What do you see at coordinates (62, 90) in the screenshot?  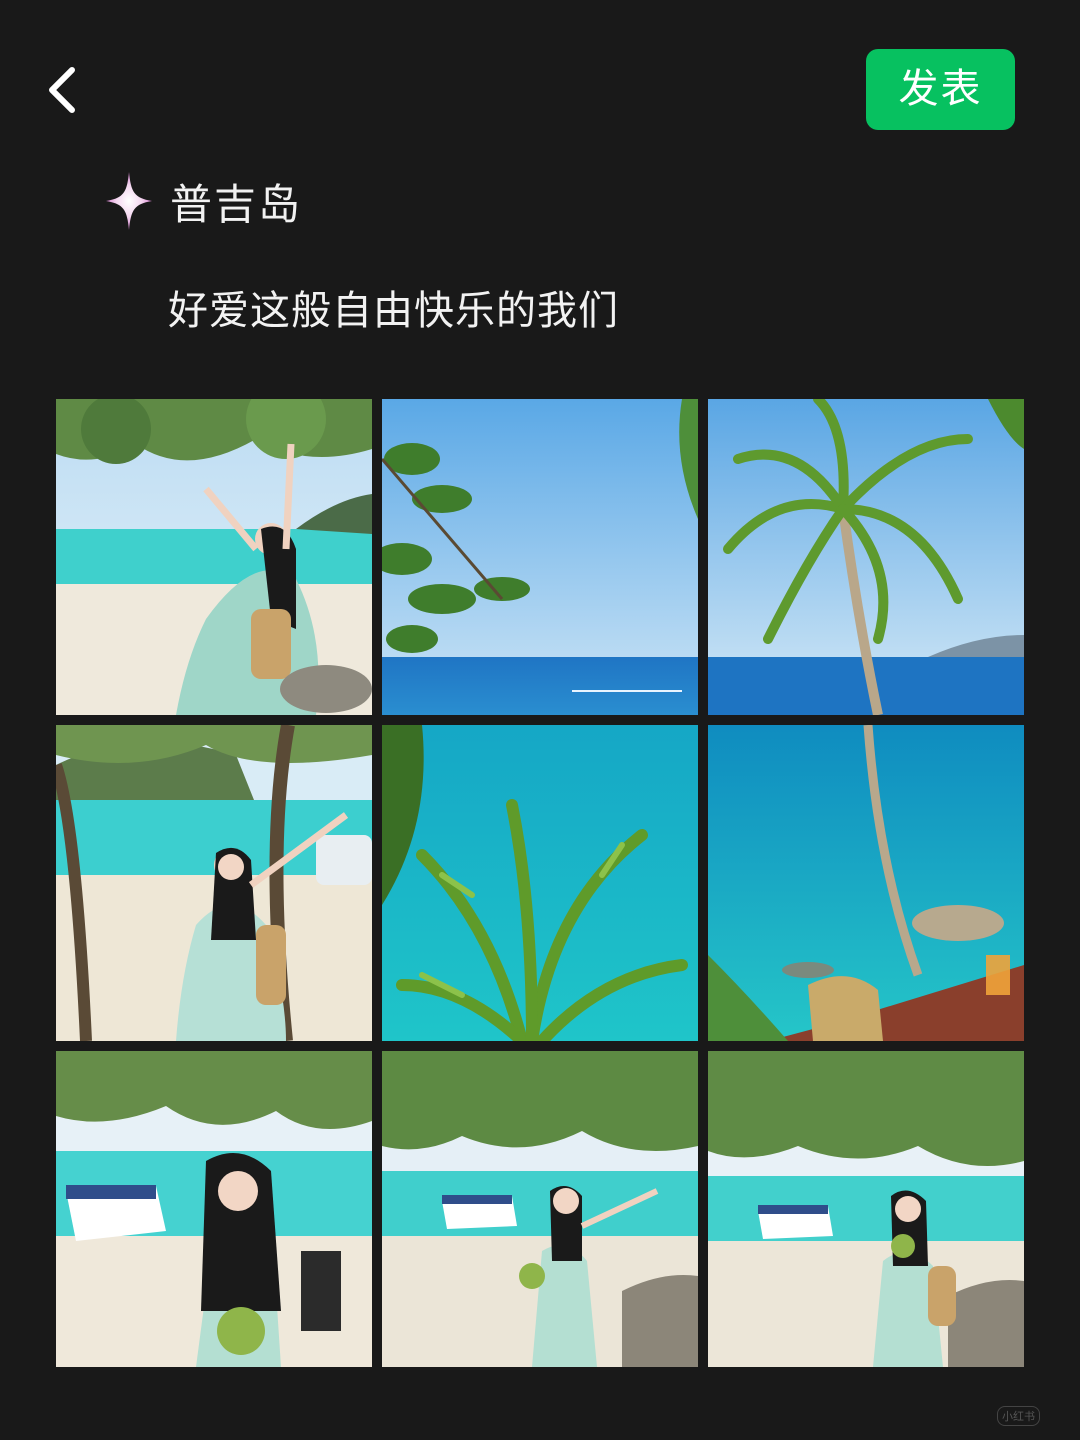 I see `chevron-left-icon` at bounding box center [62, 90].